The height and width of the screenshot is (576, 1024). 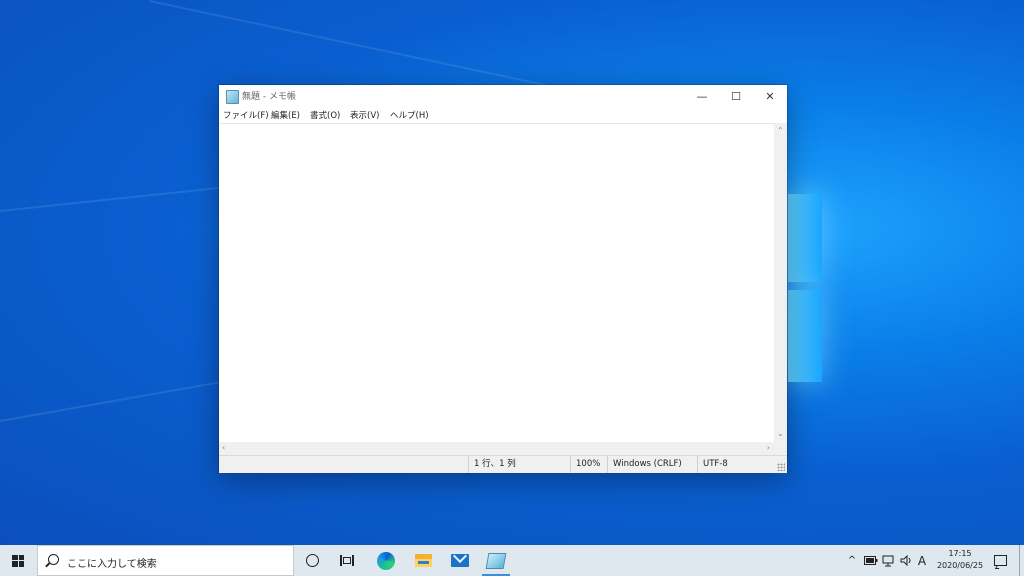 What do you see at coordinates (780, 434) in the screenshot?
I see `scroll-down-icon: ⌄` at bounding box center [780, 434].